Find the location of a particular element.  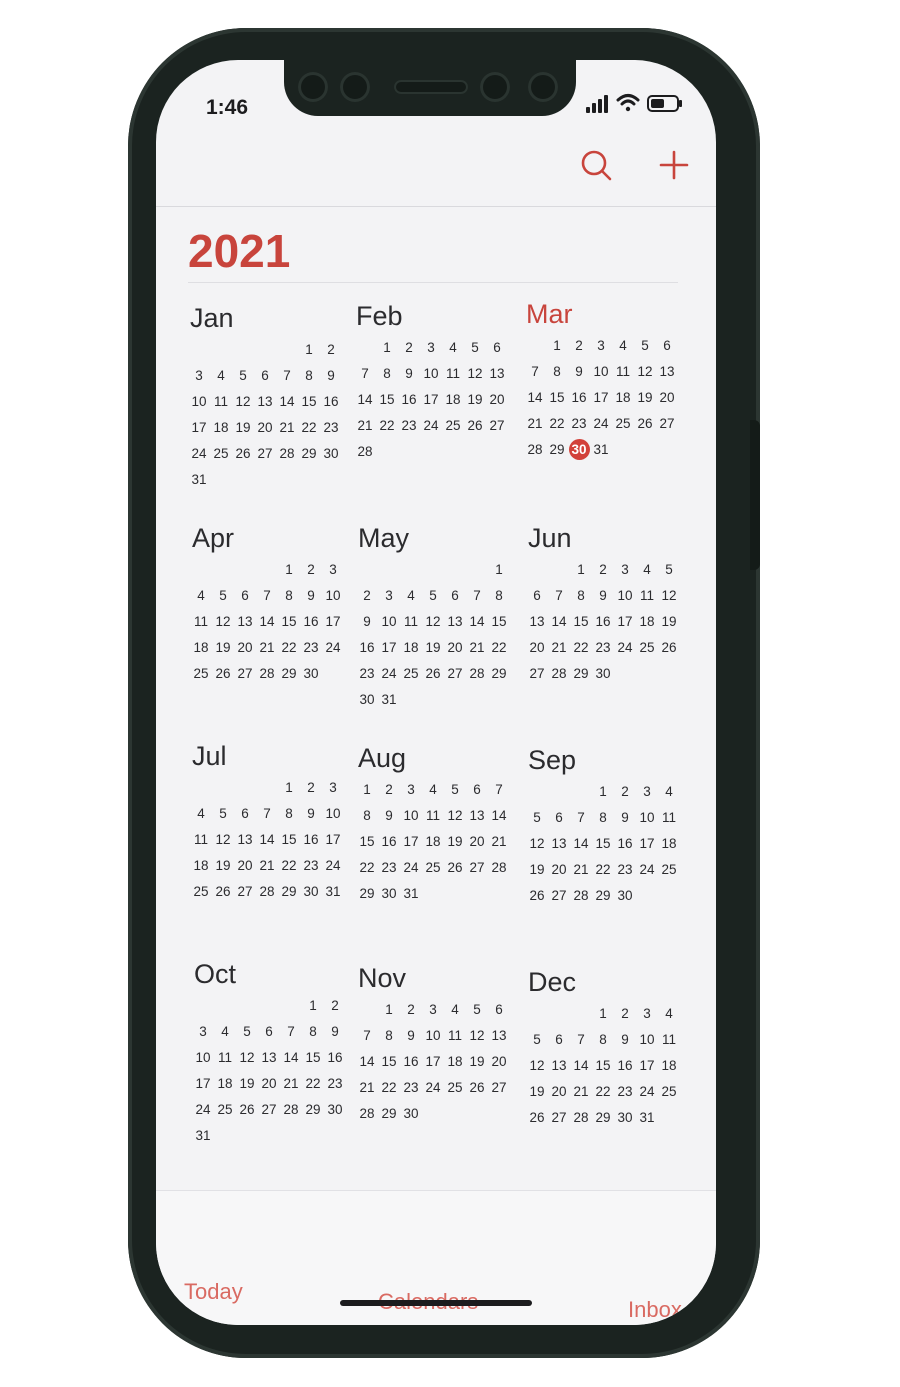

day-cell: 6 is located at coordinates (559, 817).